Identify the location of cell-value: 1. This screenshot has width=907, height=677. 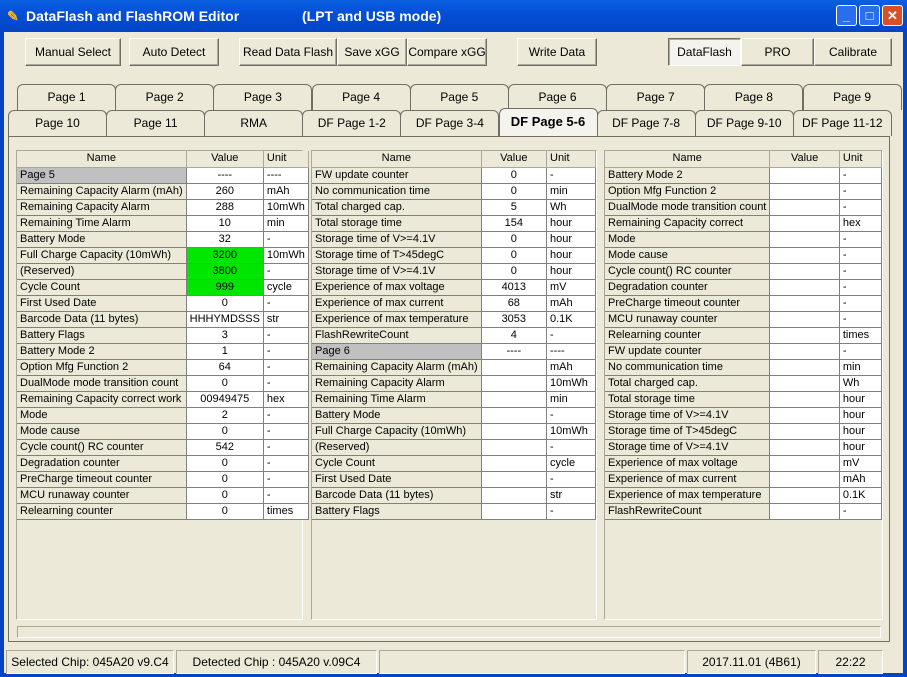
(225, 351).